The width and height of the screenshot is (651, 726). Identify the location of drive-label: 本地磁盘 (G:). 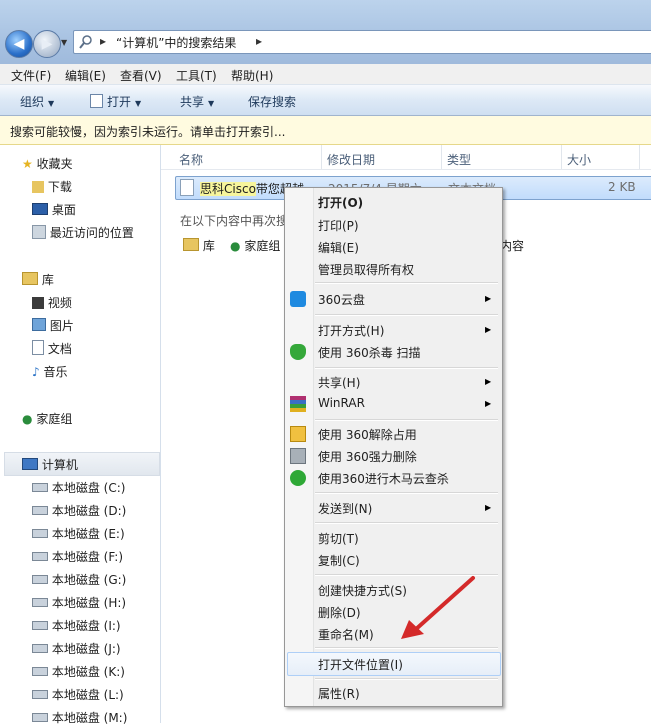
(89, 580).